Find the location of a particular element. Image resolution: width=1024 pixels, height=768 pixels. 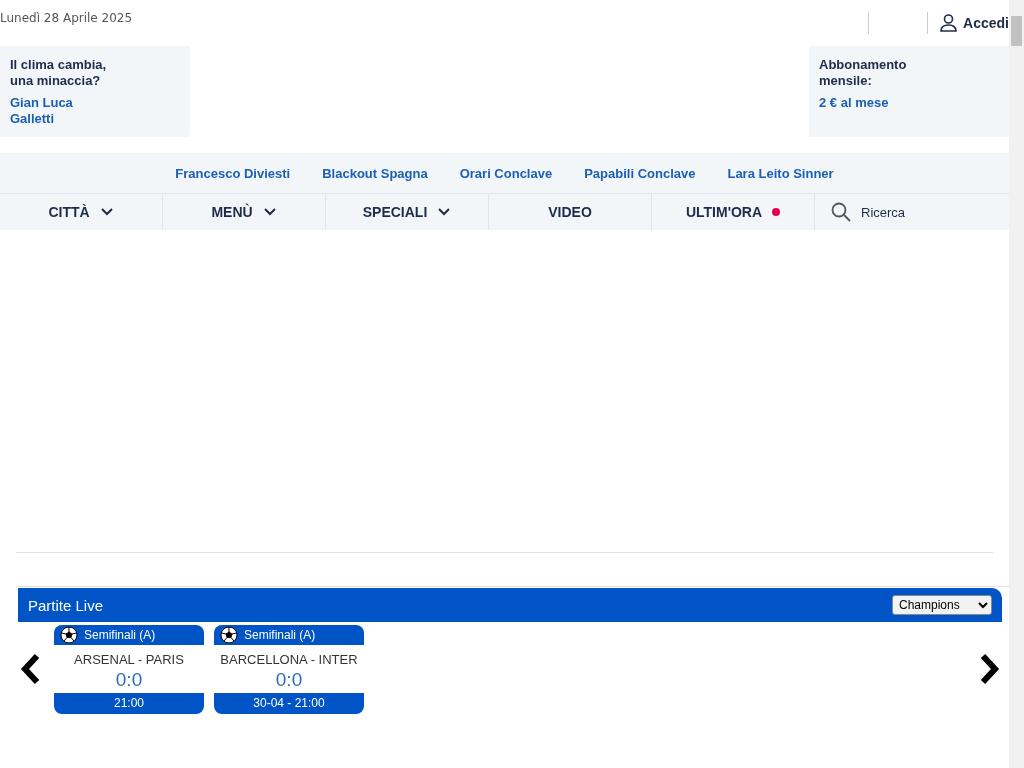

promo-card: Il clima cambia, una minaccia? Gian Luca Galletti is located at coordinates (95, 91).